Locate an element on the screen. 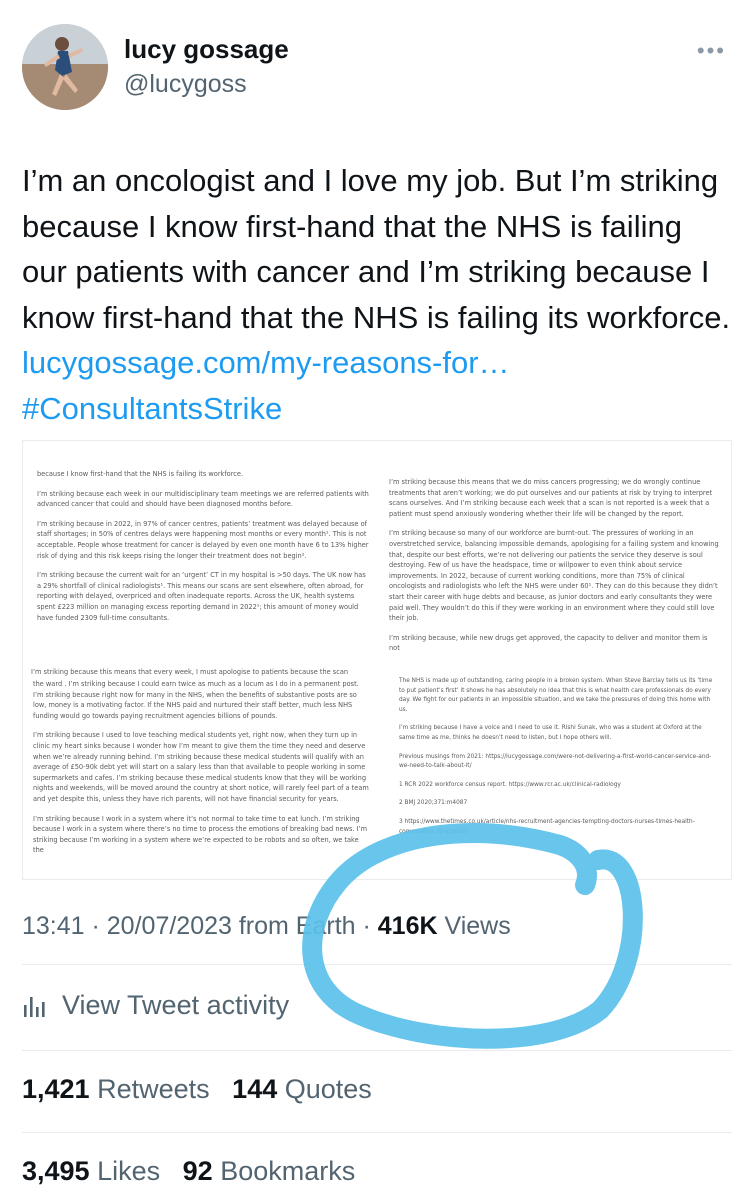 This screenshot has width=752, height=1200. stats-row-1: 1,421 Retweets 144 Quotes is located at coordinates (197, 1089).